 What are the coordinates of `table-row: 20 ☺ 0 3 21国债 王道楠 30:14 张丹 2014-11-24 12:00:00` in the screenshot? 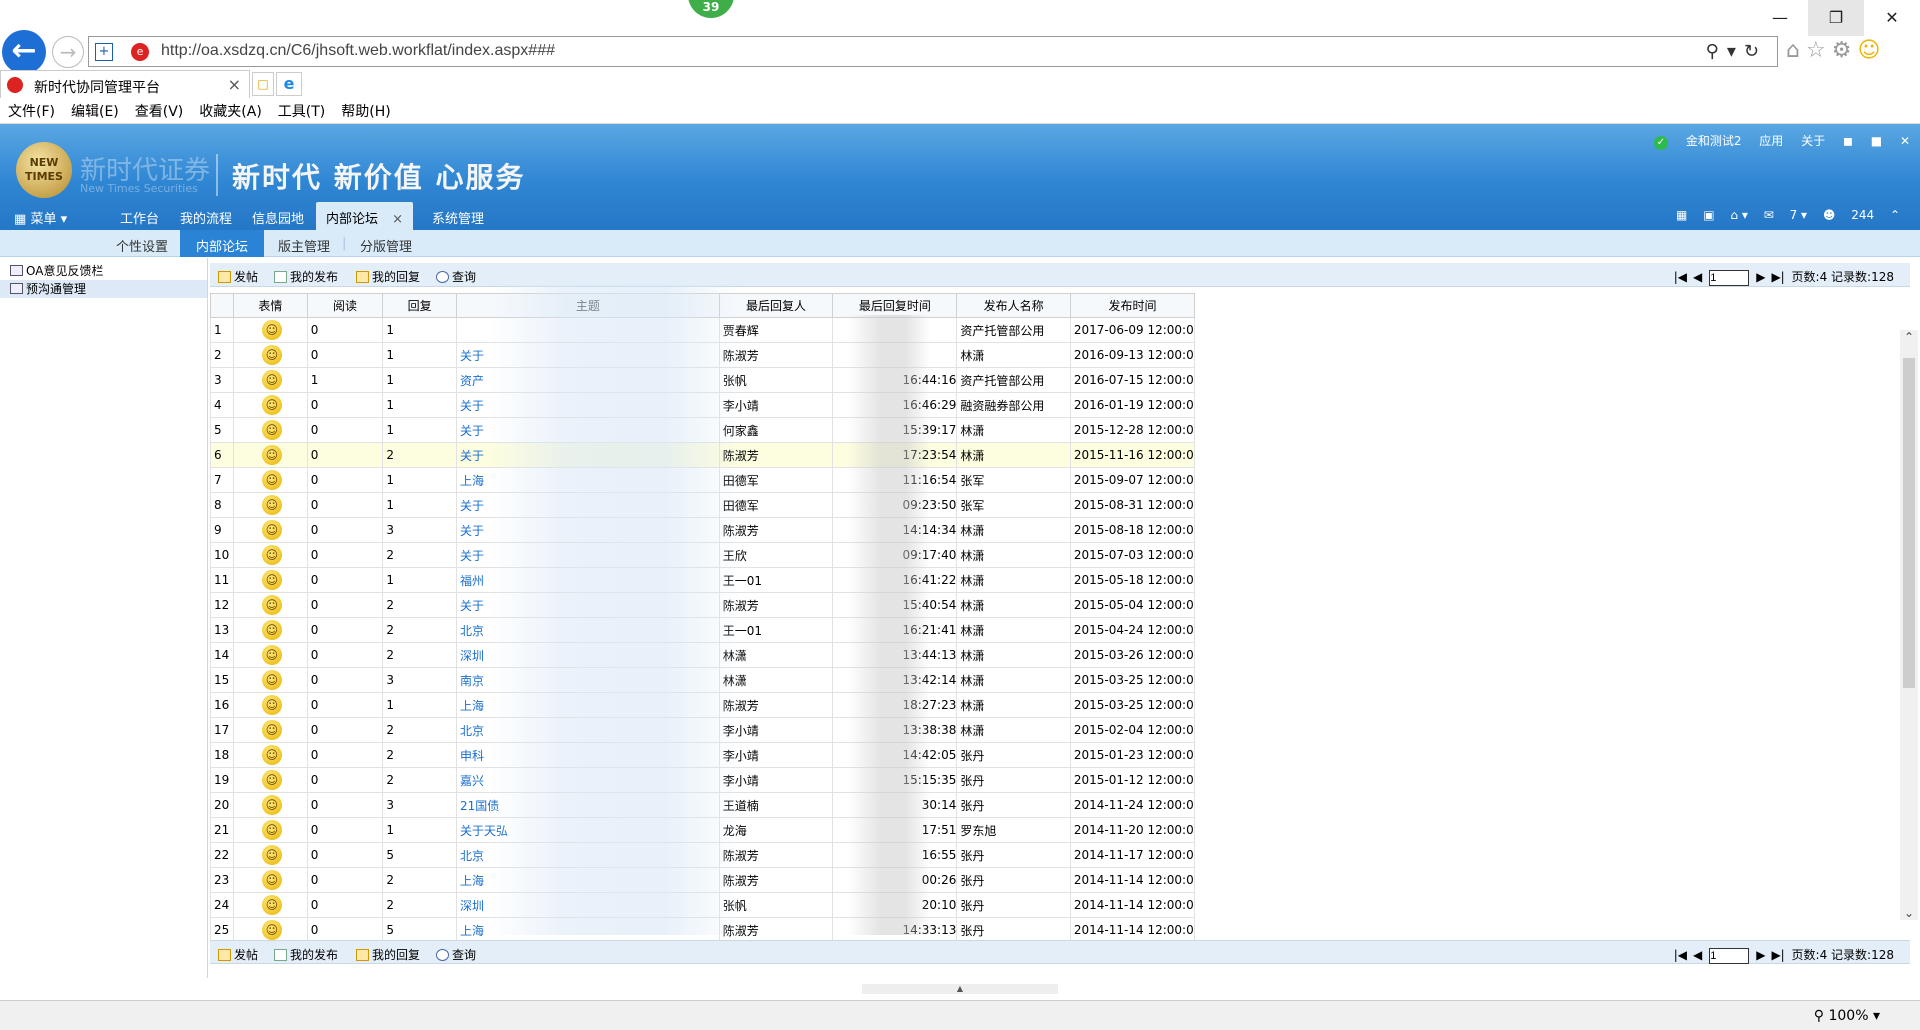 It's located at (702, 805).